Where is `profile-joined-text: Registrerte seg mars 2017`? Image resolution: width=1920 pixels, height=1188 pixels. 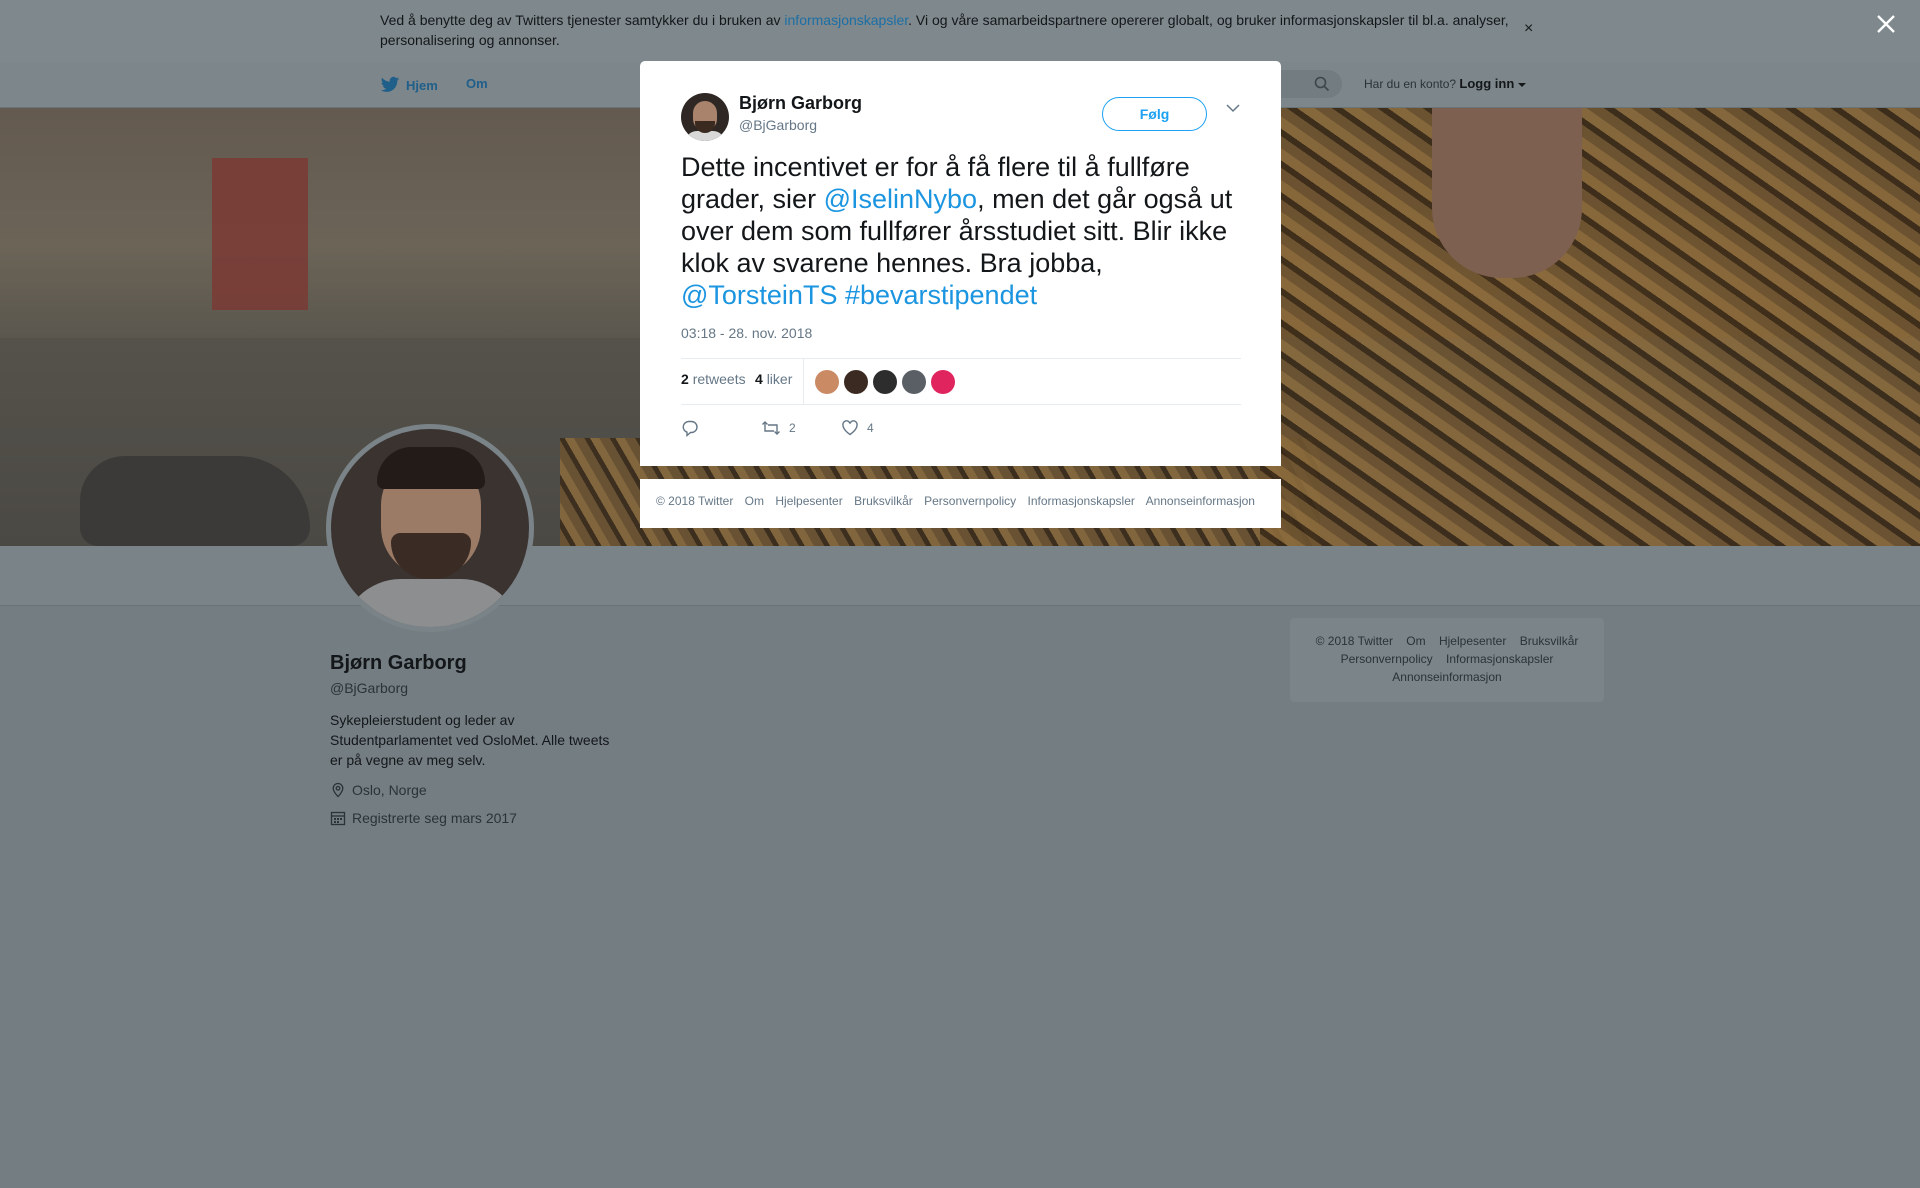 profile-joined-text: Registrerte seg mars 2017 is located at coordinates (434, 818).